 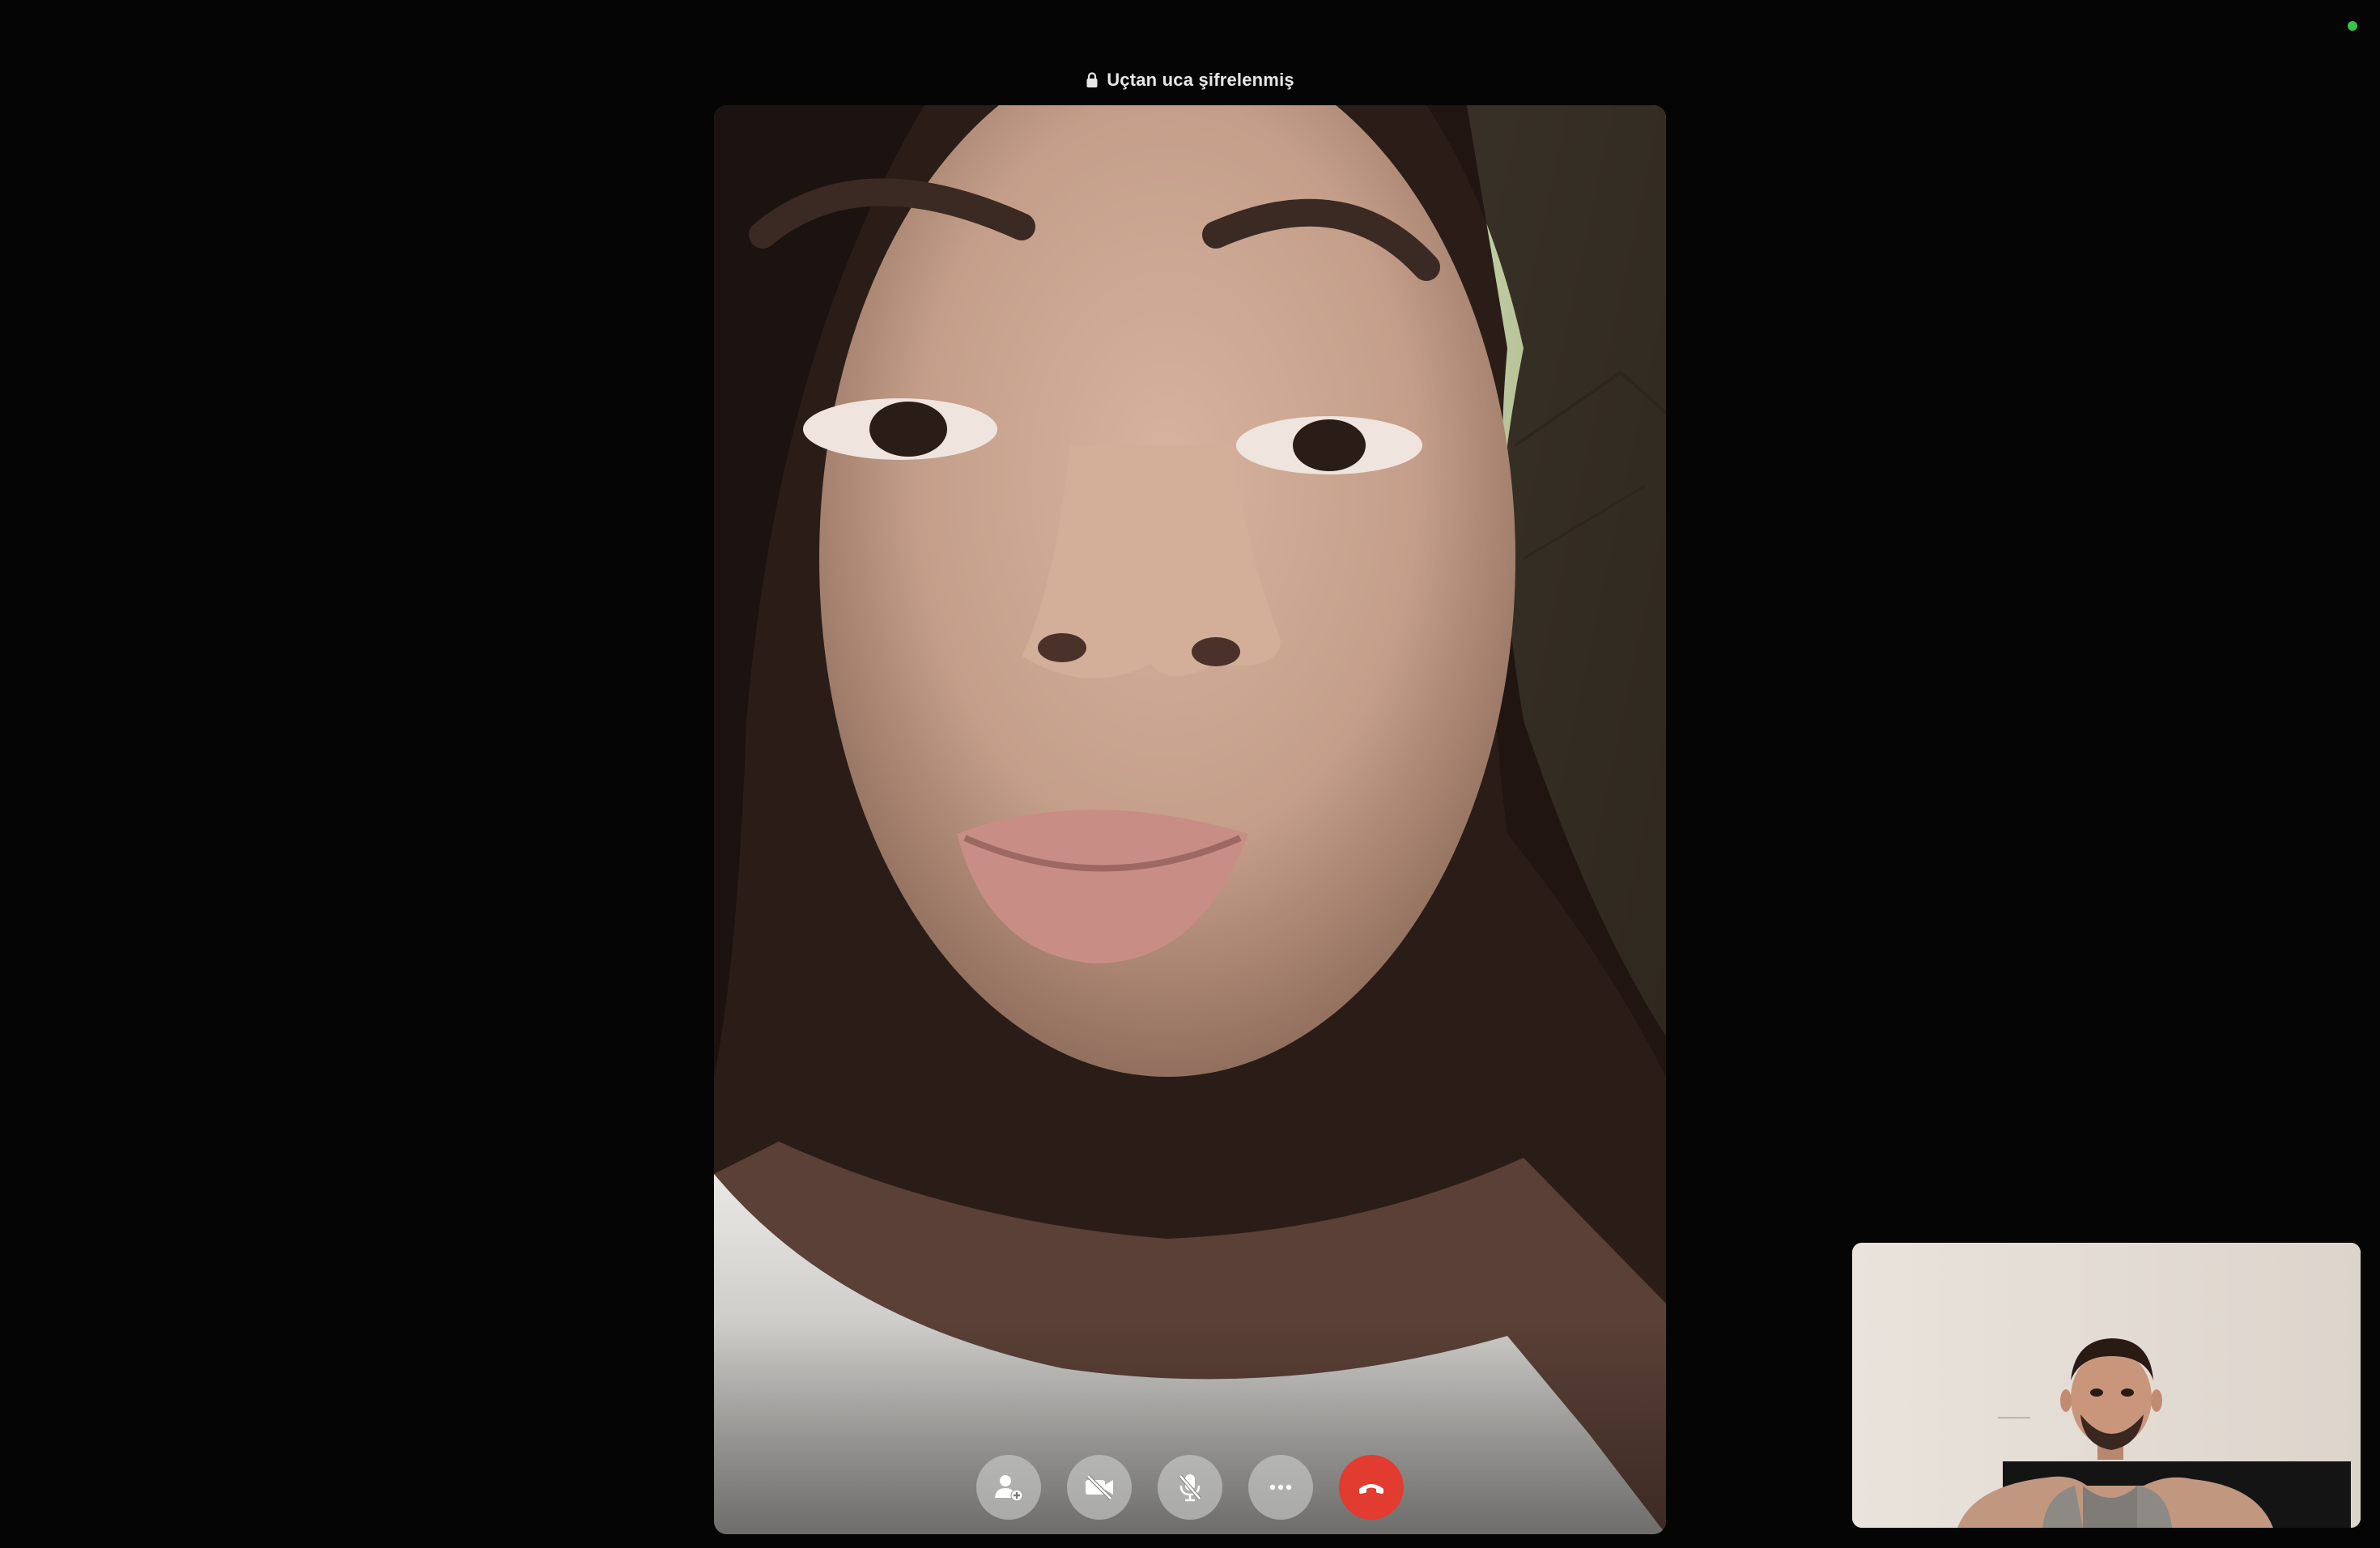 I want to click on encryption-status: Uçtan uca şifrelenmiş, so click(x=1190, y=80).